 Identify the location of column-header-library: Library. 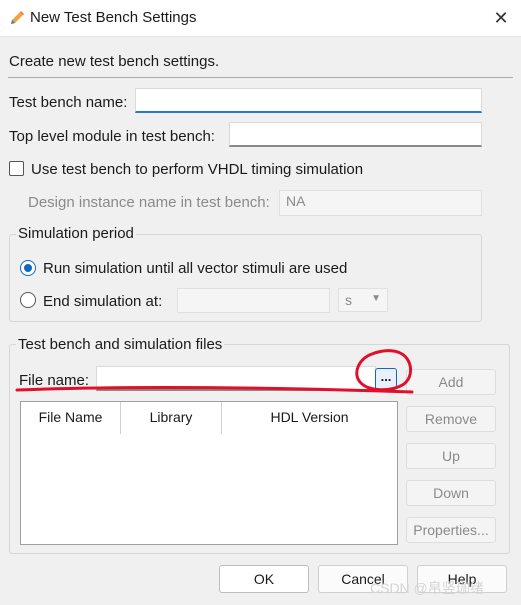
(171, 418).